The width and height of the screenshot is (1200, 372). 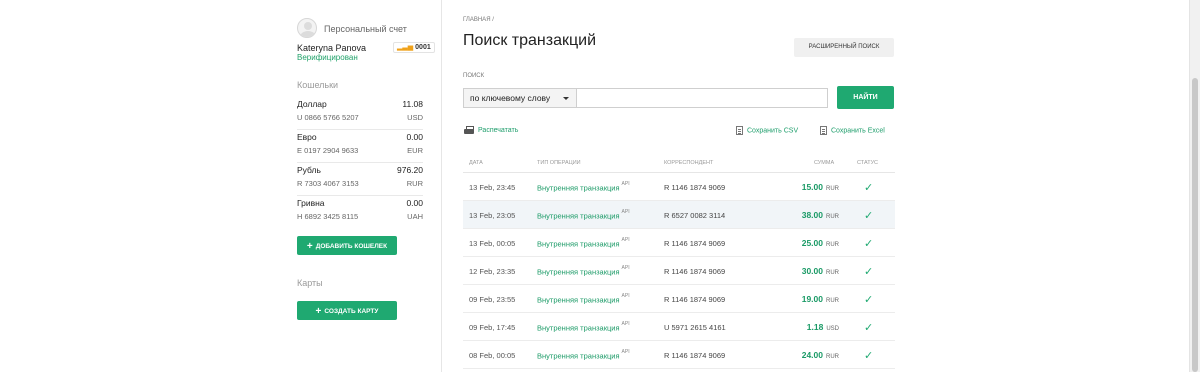 What do you see at coordinates (519, 98) in the screenshot?
I see `search-mode-select: по ключевому слову` at bounding box center [519, 98].